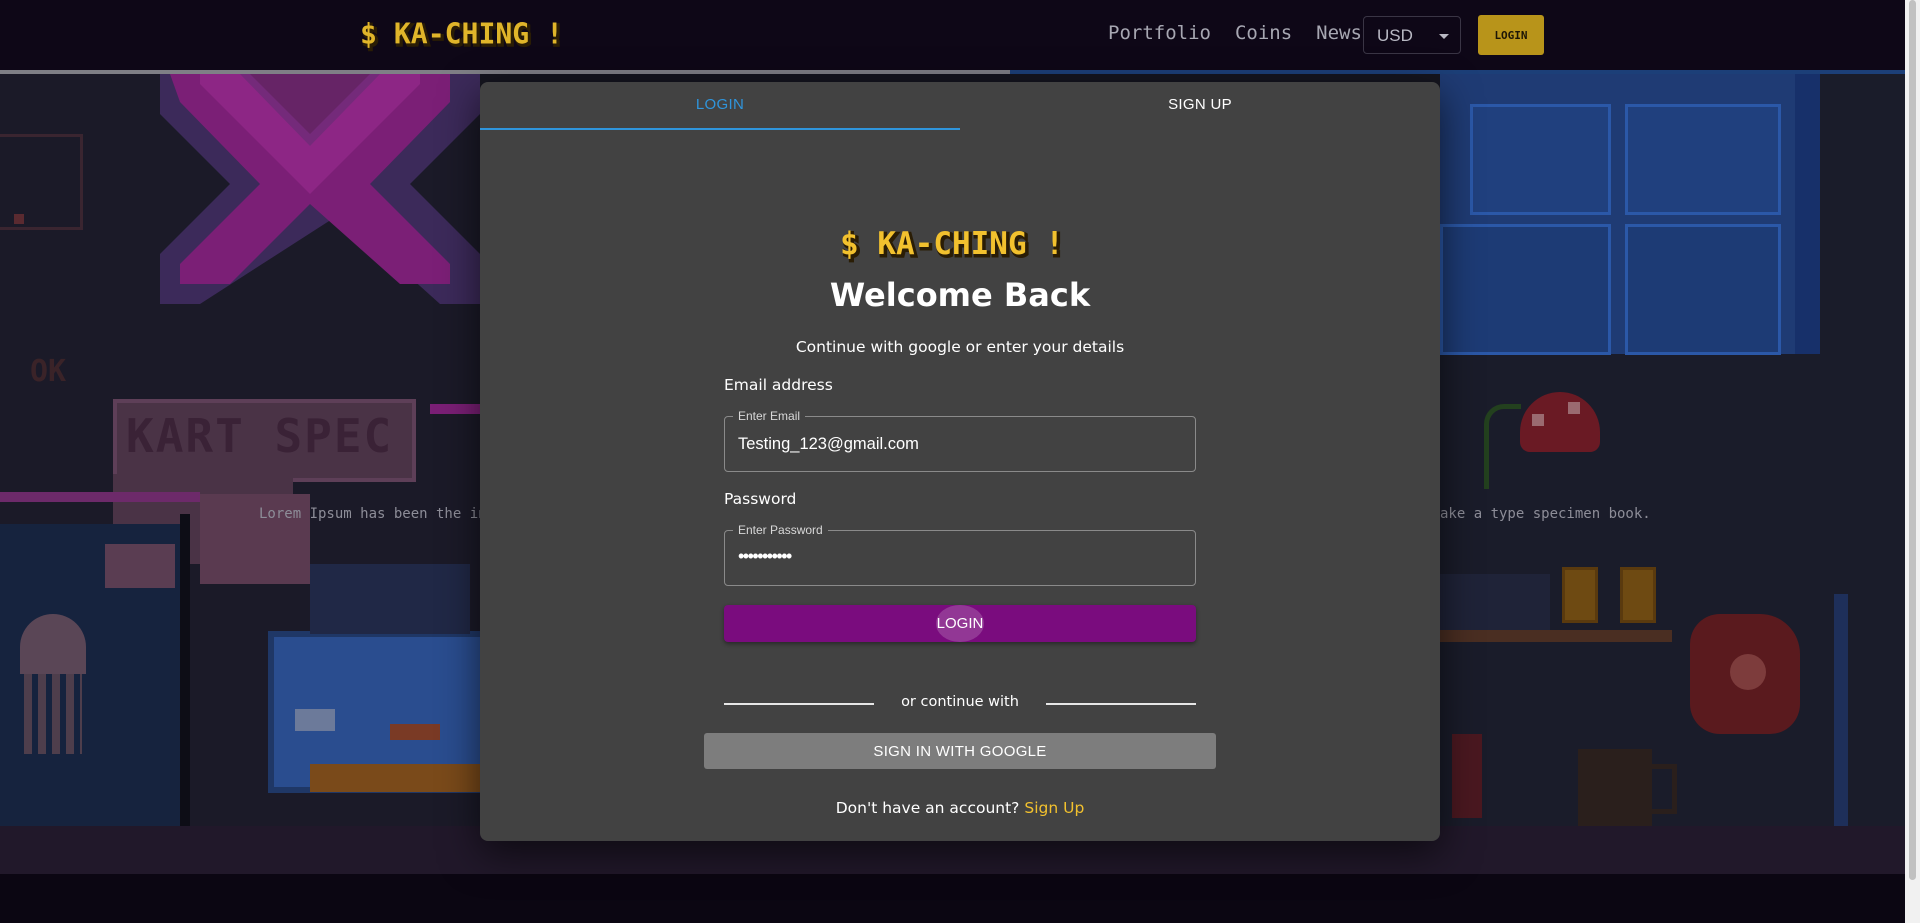 The image size is (1920, 923). Describe the element at coordinates (960, 623) in the screenshot. I see `button-ripple` at that location.